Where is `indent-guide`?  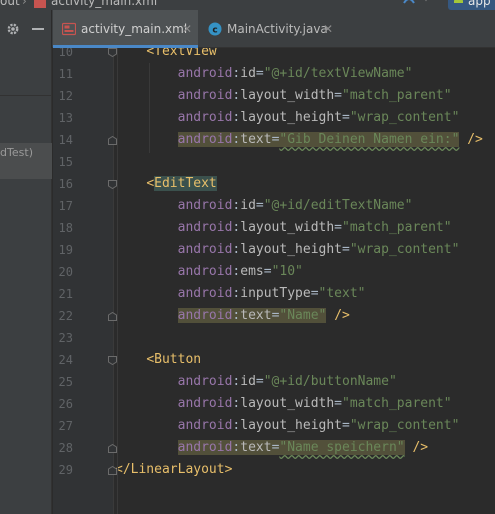 indent-guide is located at coordinates (117, 281).